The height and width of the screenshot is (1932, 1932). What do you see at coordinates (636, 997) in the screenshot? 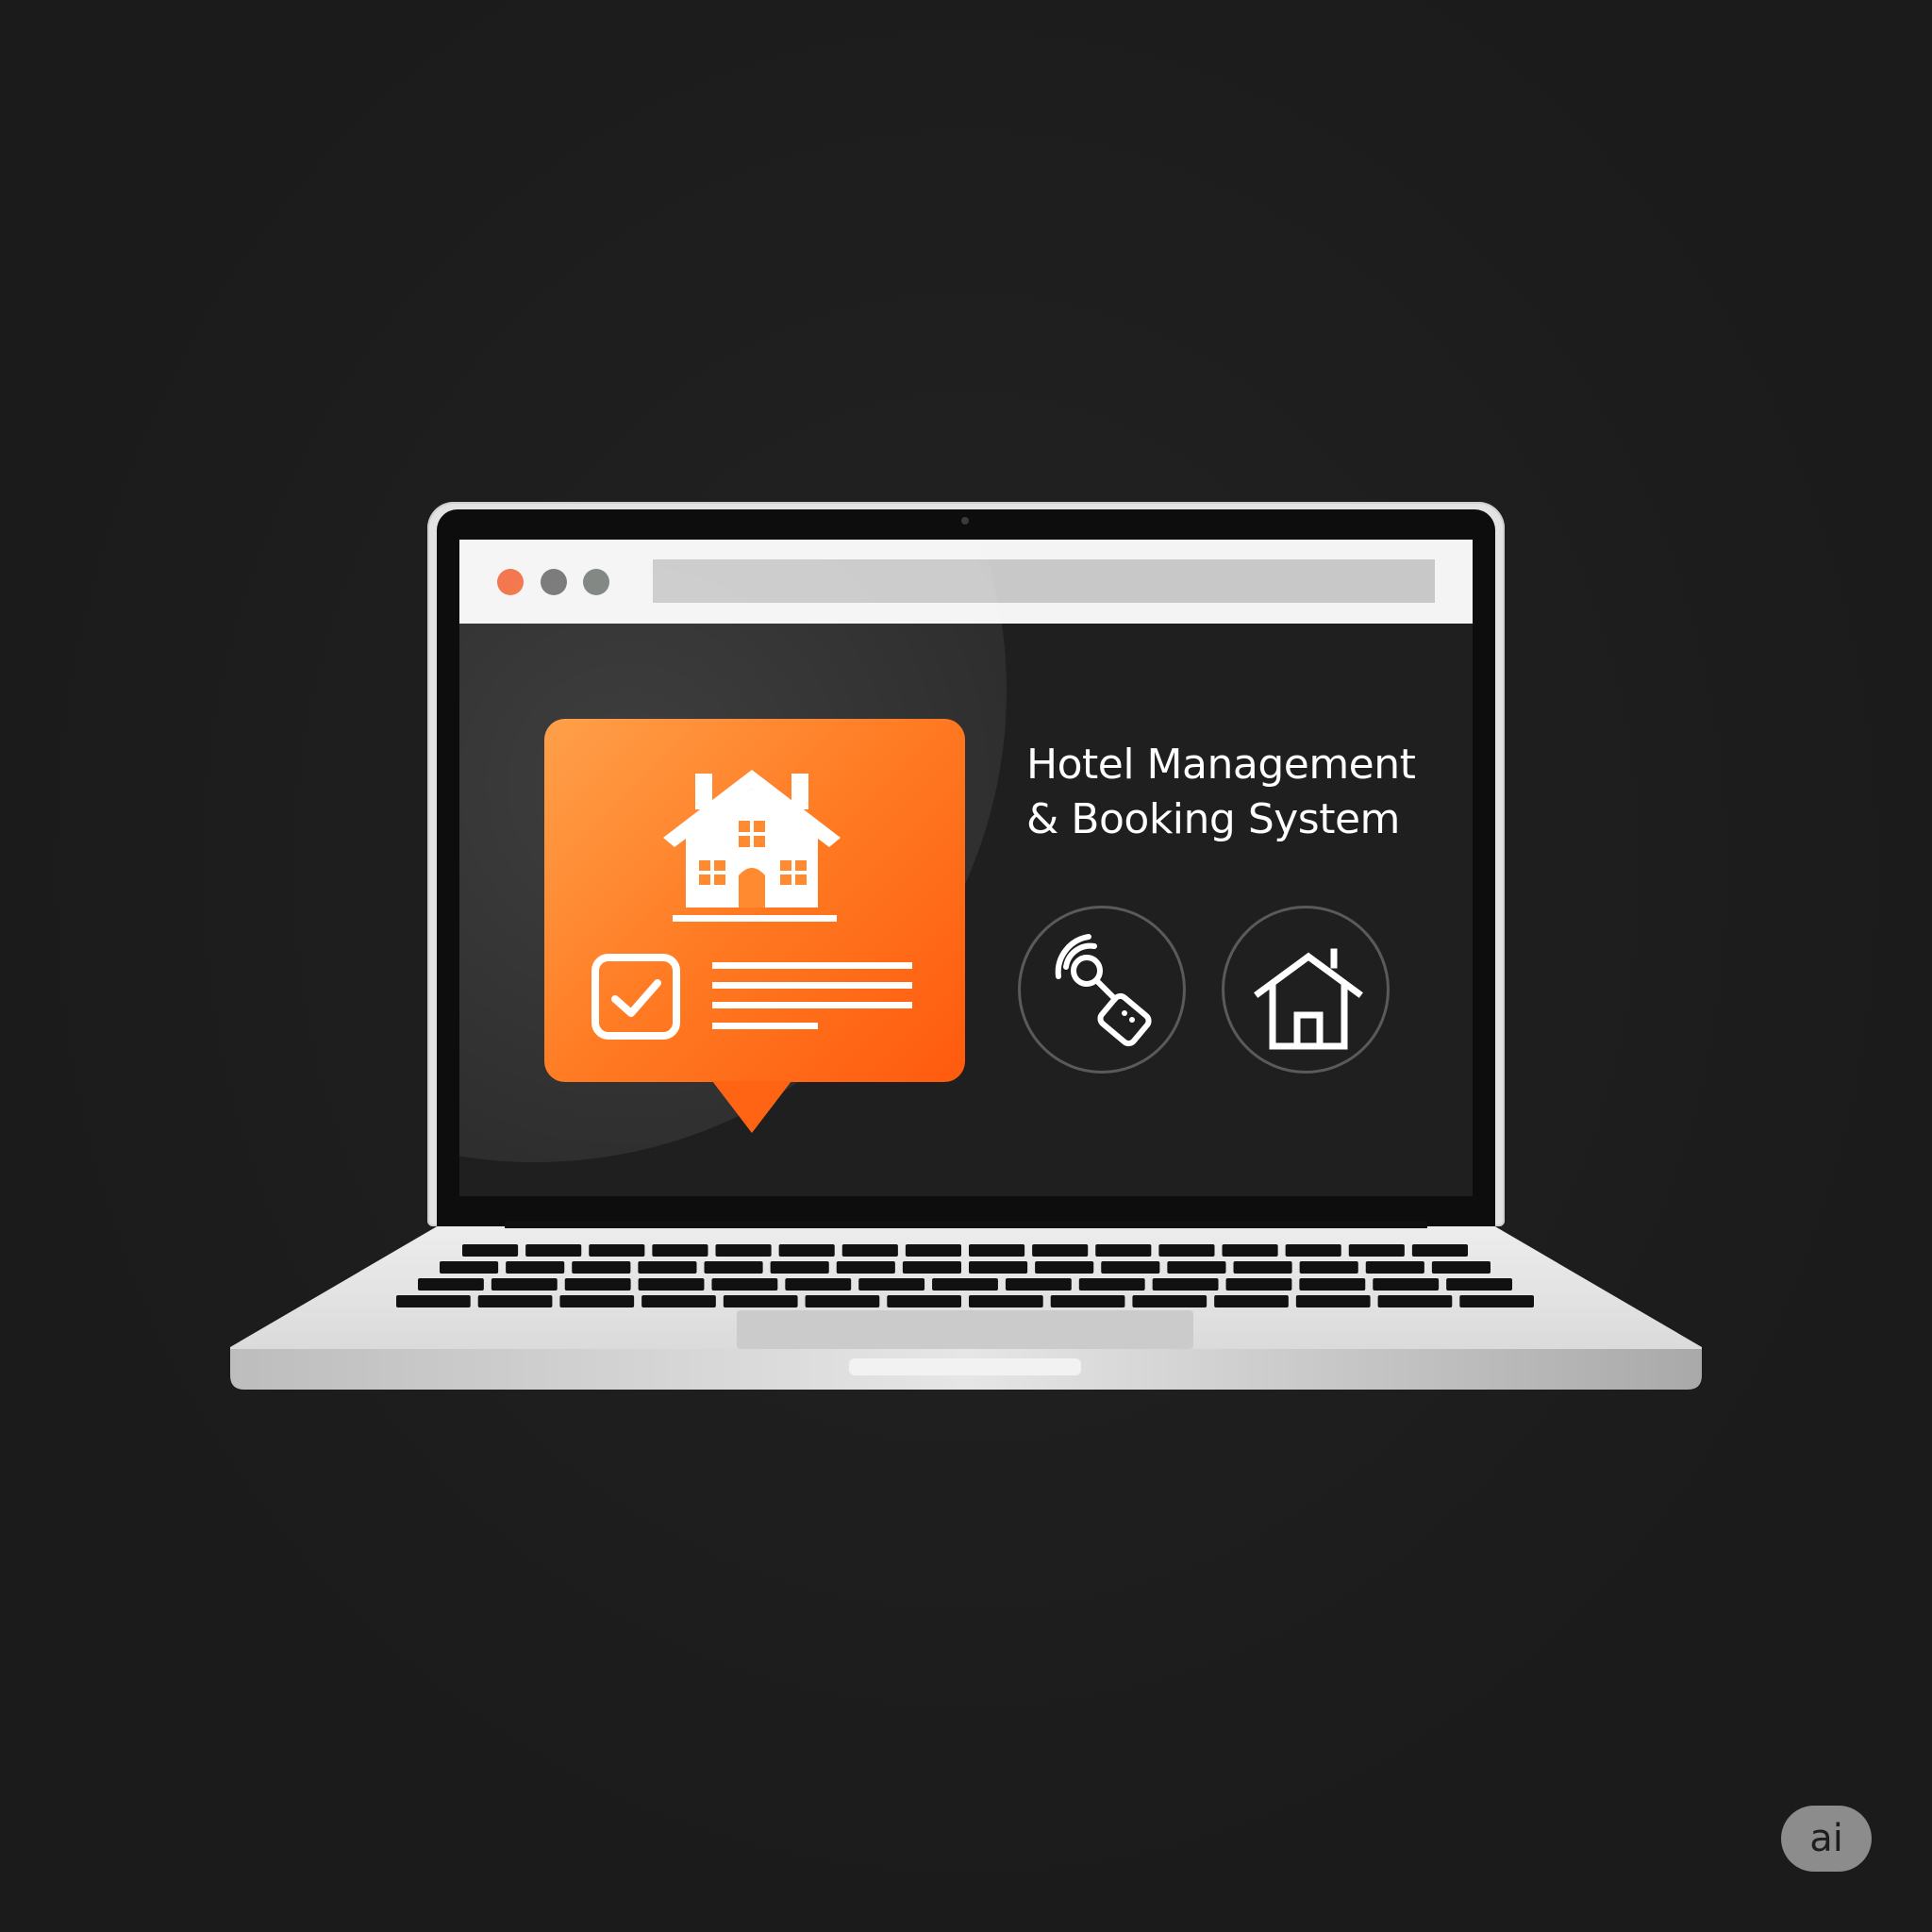
I see `checkbox-checked-icon` at bounding box center [636, 997].